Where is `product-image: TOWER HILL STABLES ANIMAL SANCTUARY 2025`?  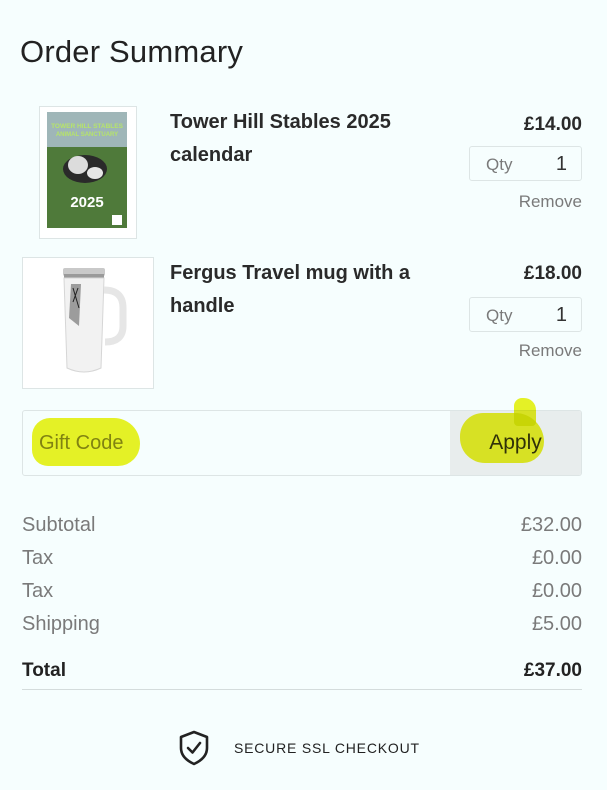
product-image: TOWER HILL STABLES ANIMAL SANCTUARY 2025 is located at coordinates (88, 172).